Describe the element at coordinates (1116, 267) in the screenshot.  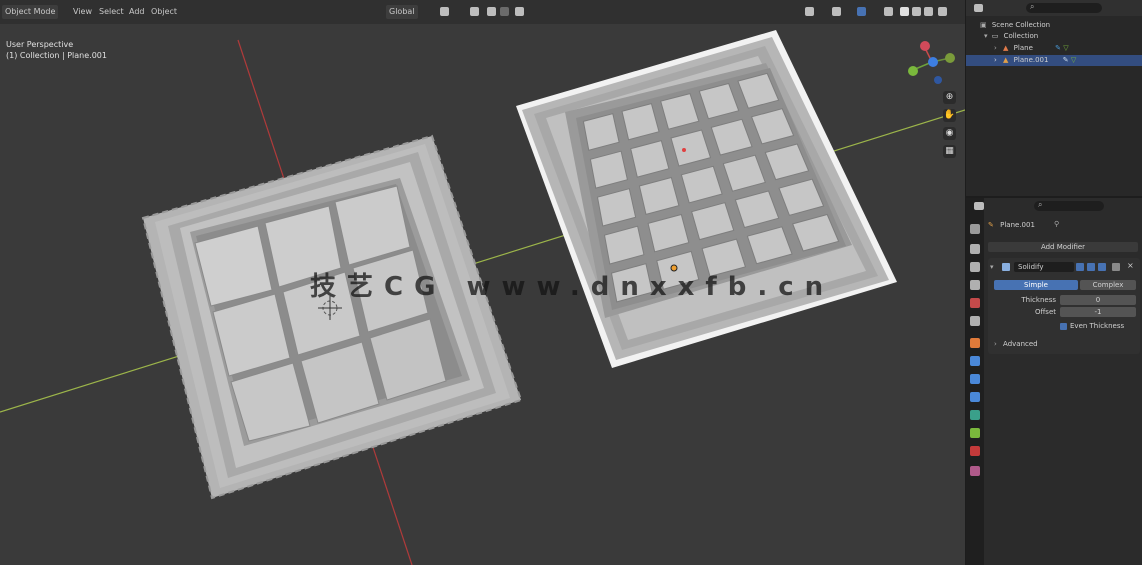
I see `dropdown-icon` at that location.